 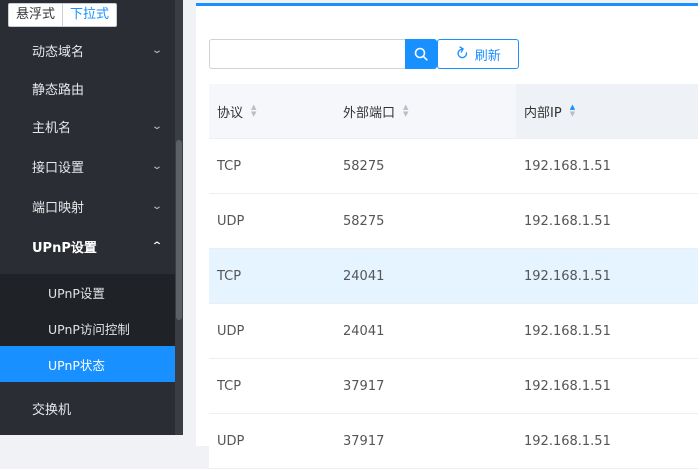 I want to click on refresh-button: ↻ 刷新, so click(x=478, y=54).